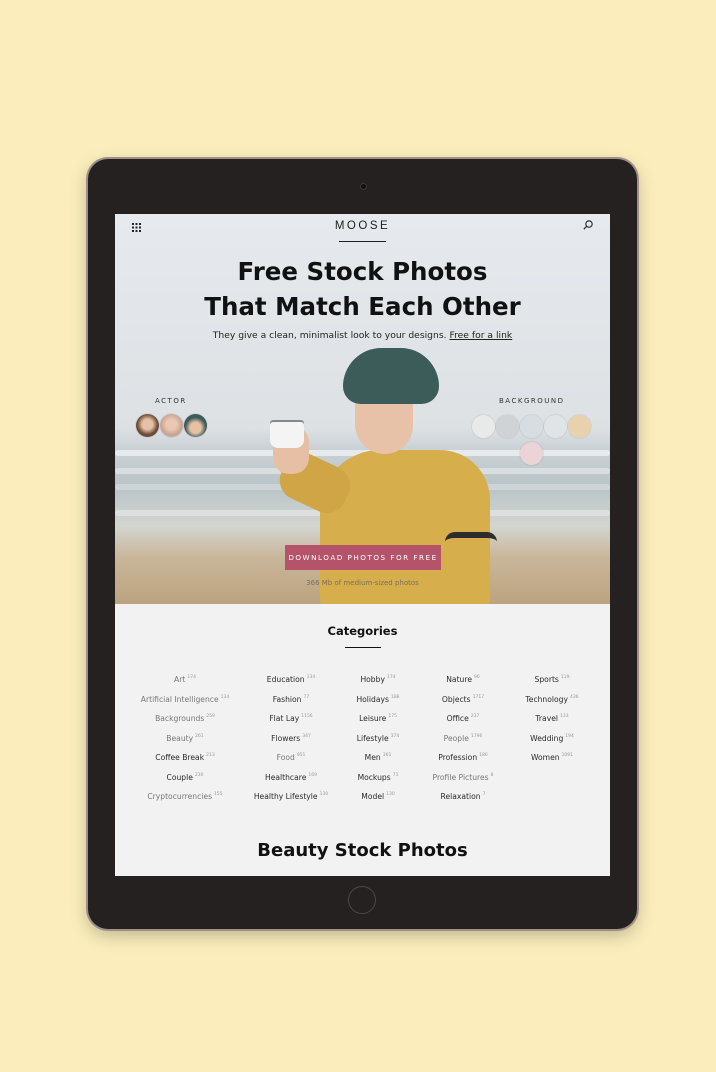 Image resolution: width=716 pixels, height=1072 pixels. I want to click on category-count: 194, so click(569, 736).